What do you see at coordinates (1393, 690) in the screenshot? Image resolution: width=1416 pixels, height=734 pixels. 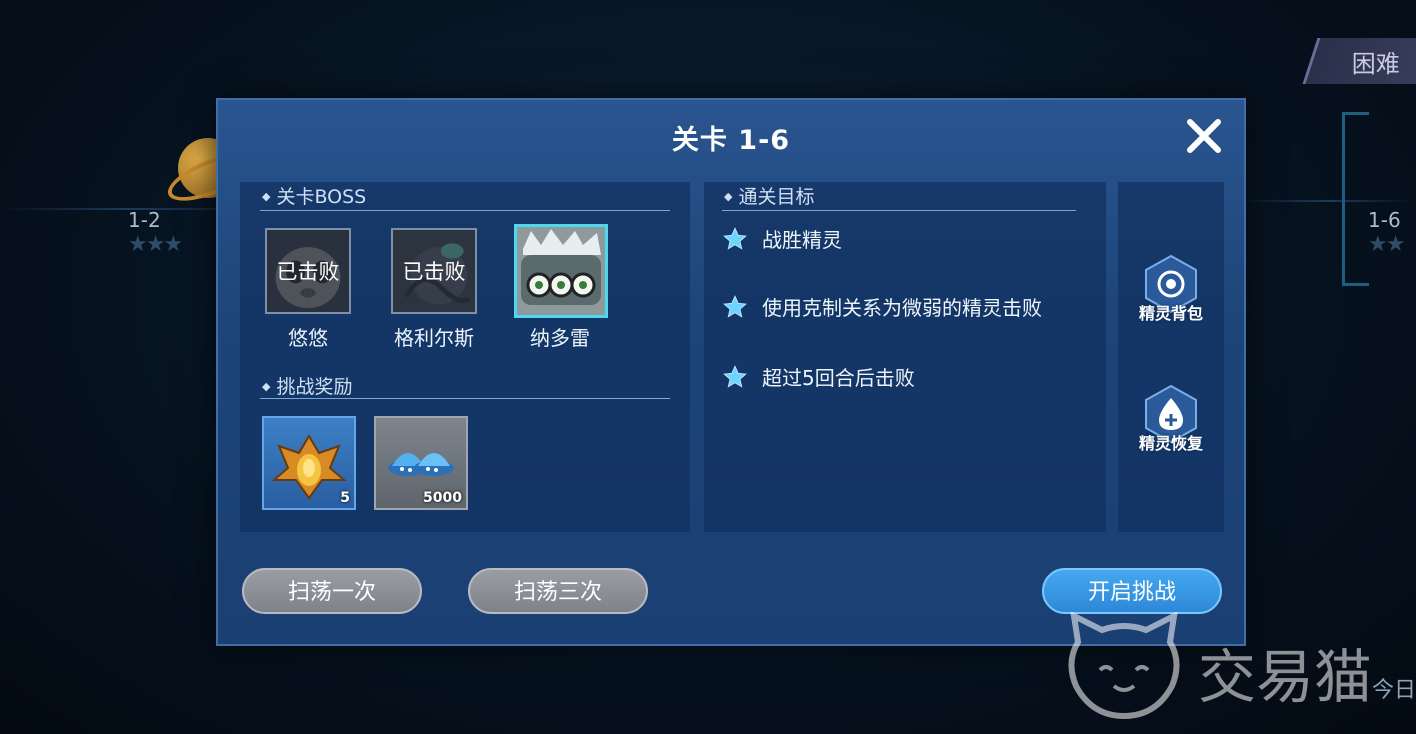 I see `corner-text: 今日` at bounding box center [1393, 690].